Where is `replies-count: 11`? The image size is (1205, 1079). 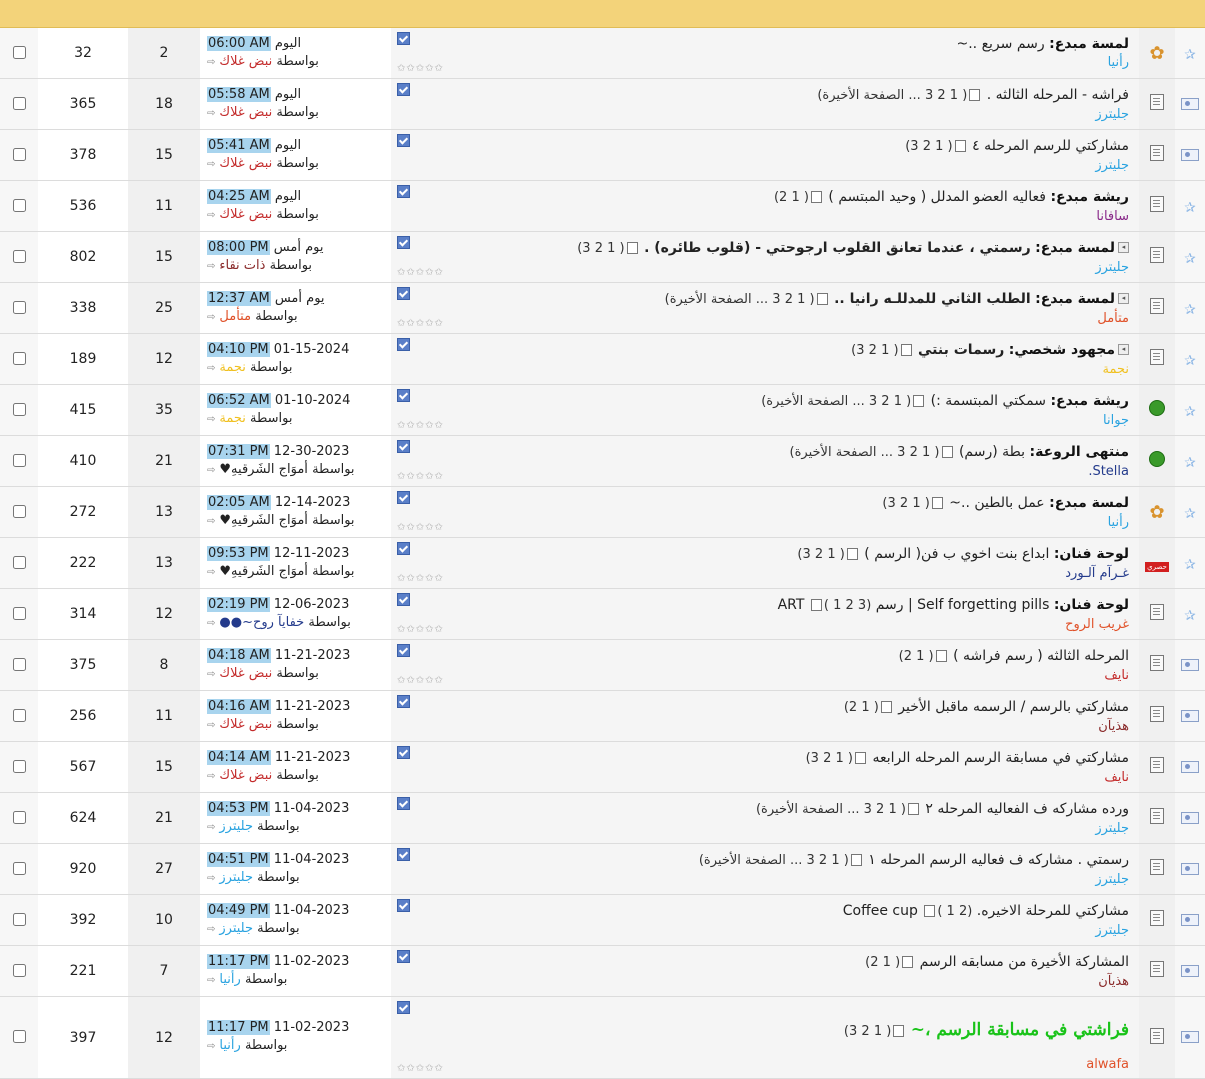 replies-count: 11 is located at coordinates (164, 206).